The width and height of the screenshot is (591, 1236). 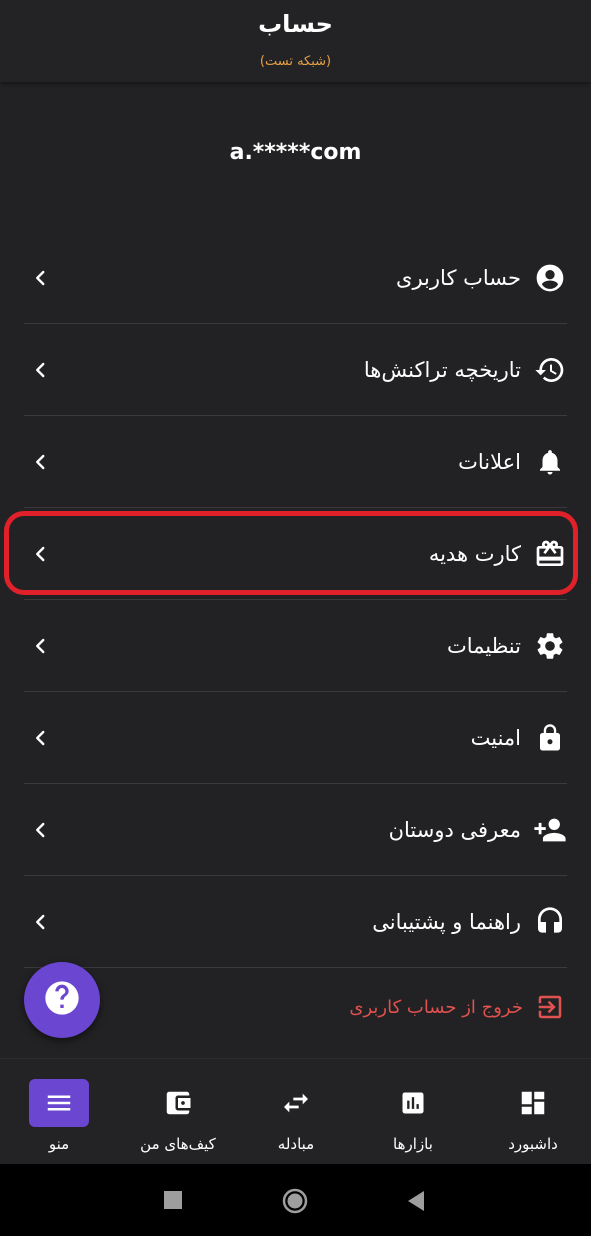 What do you see at coordinates (533, 1103) in the screenshot?
I see `dashboard-icon` at bounding box center [533, 1103].